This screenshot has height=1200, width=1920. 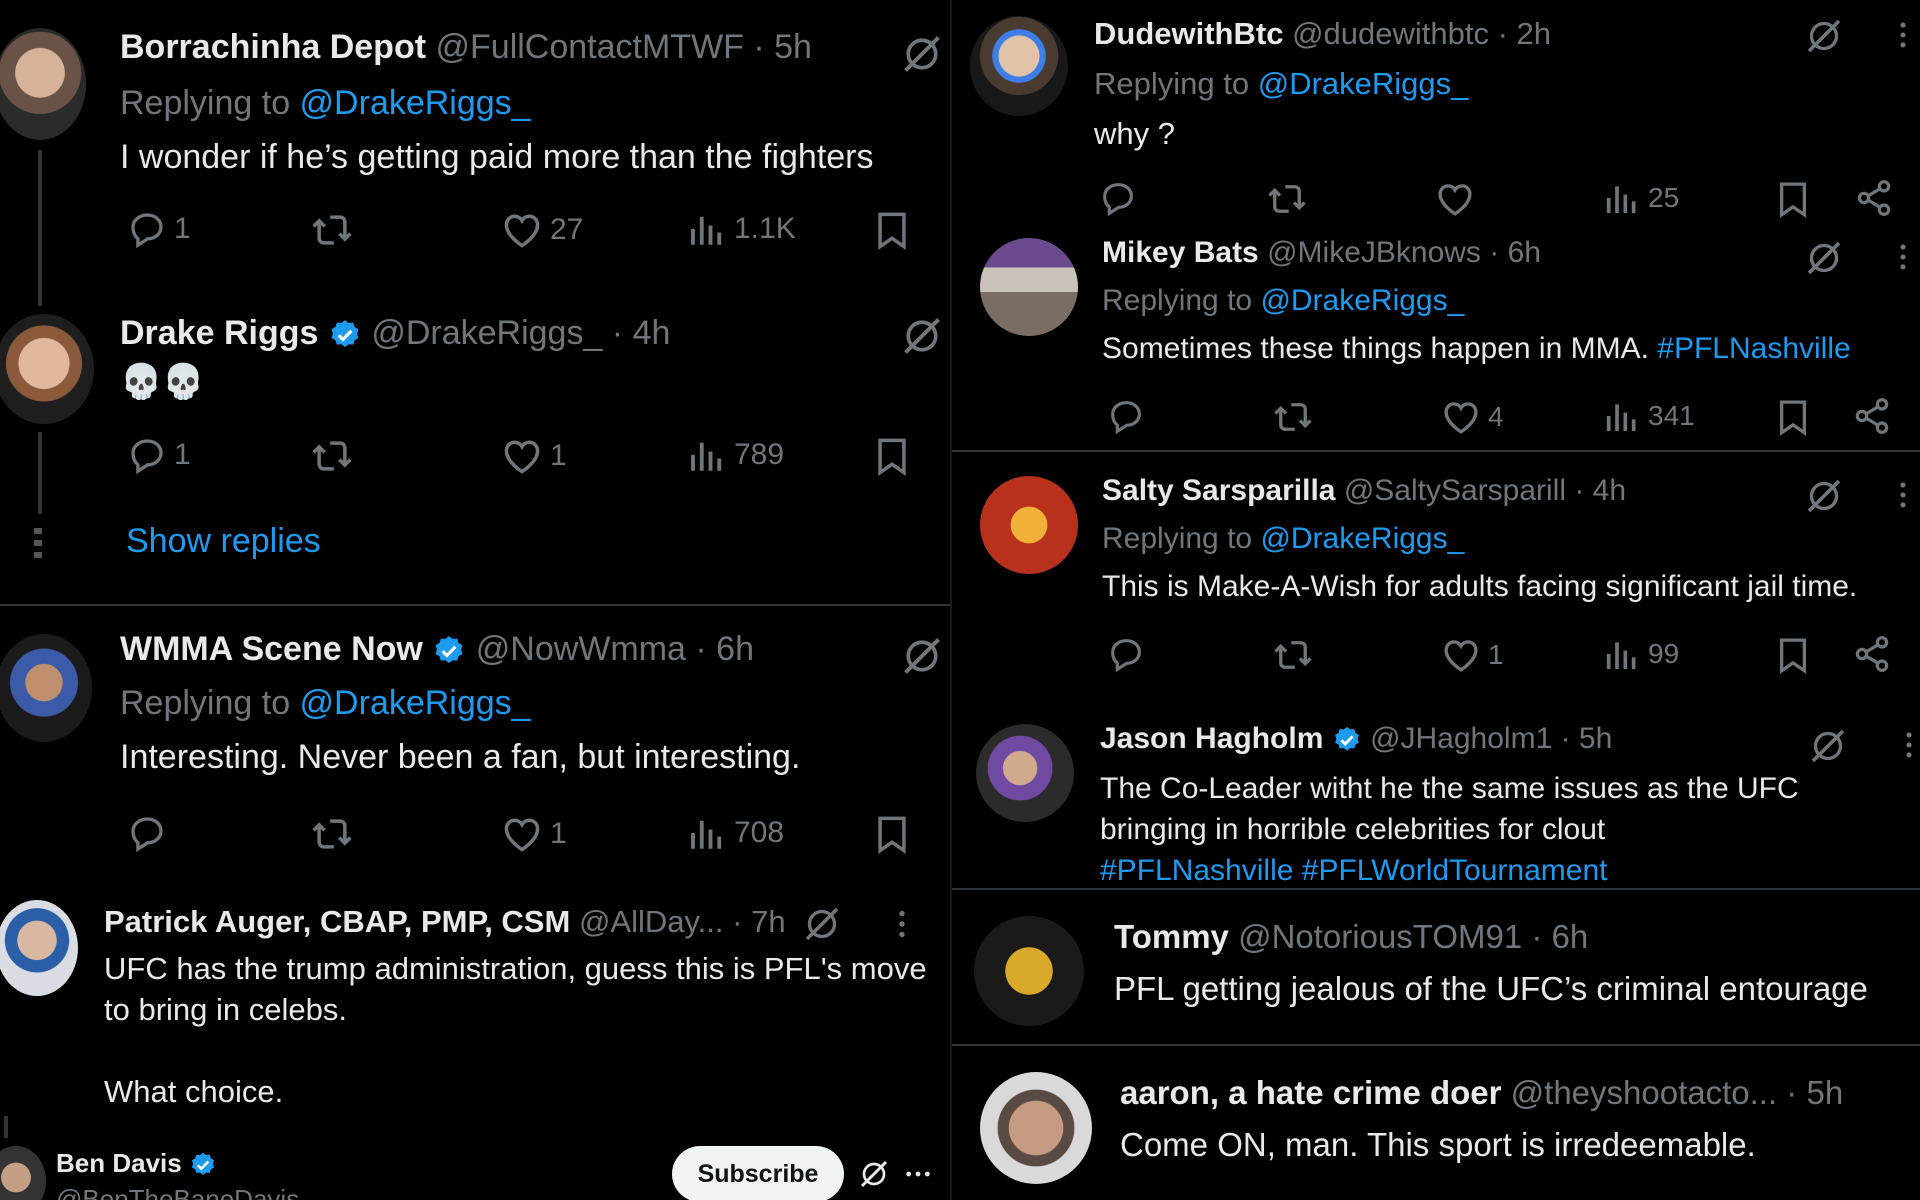 I want to click on author-handle: @BenTheBaneDavis, so click(x=177, y=1192).